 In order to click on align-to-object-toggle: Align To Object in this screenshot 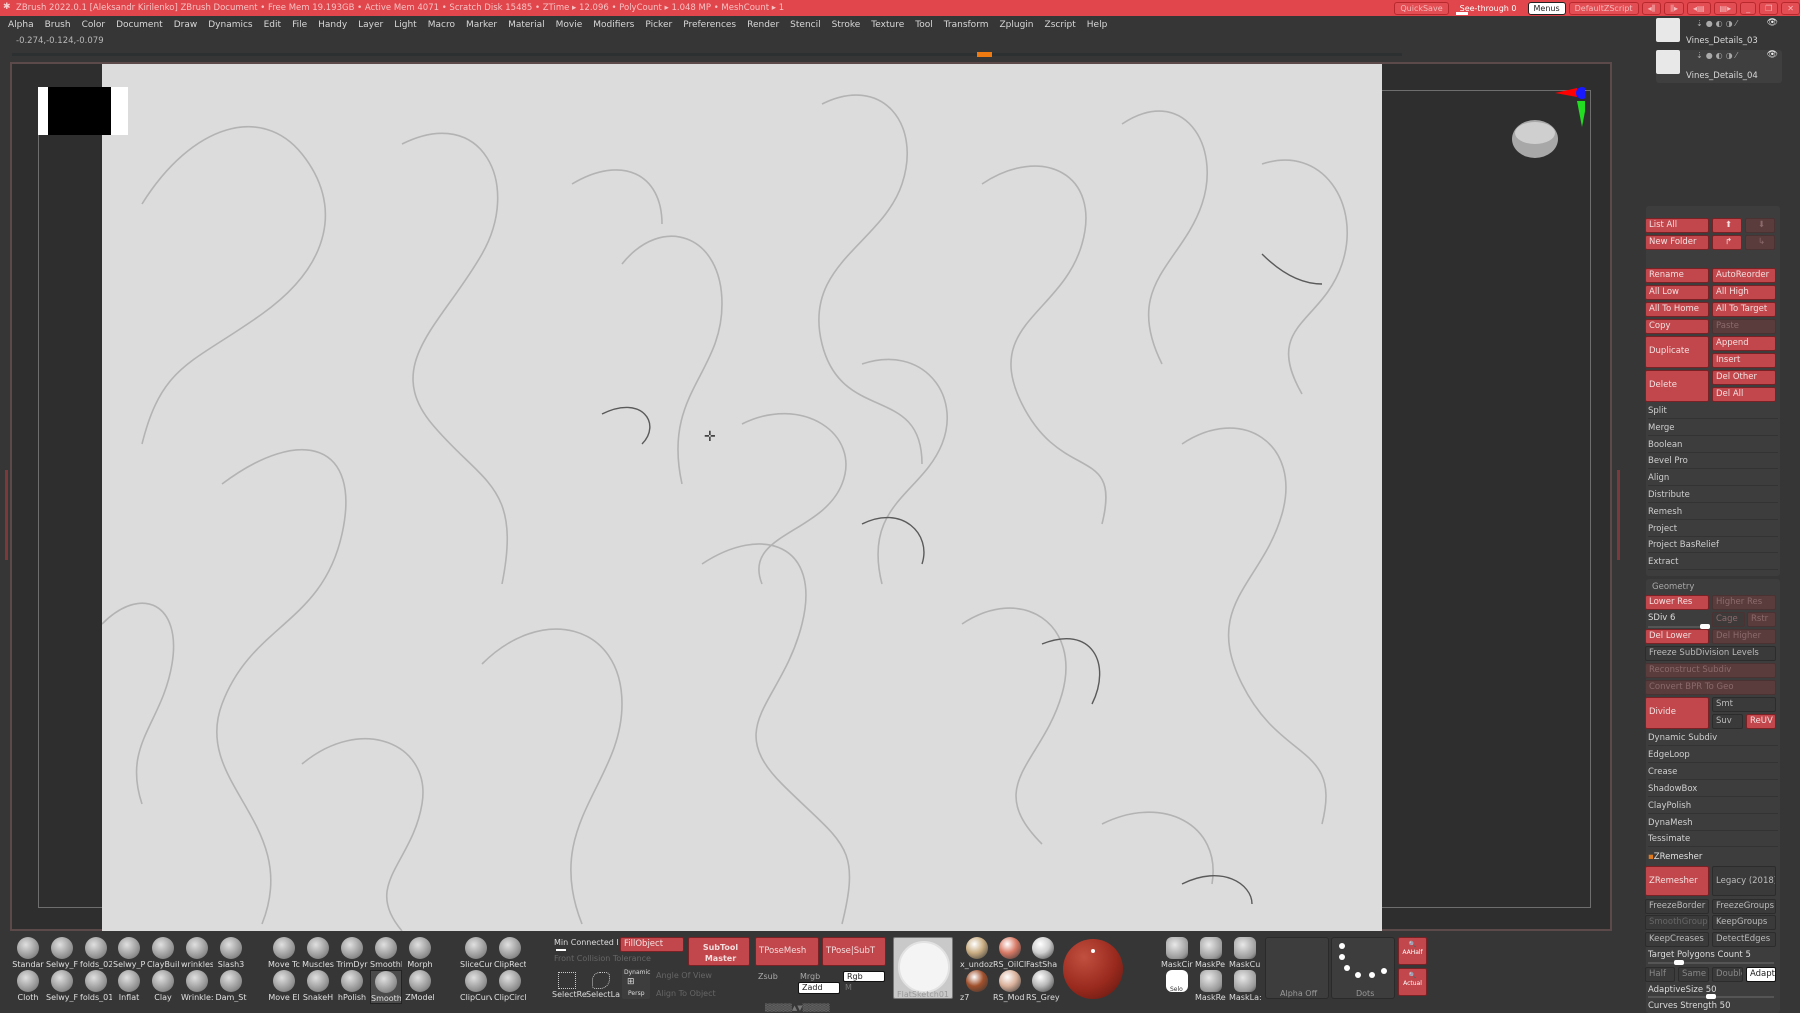, I will do `click(686, 993)`.